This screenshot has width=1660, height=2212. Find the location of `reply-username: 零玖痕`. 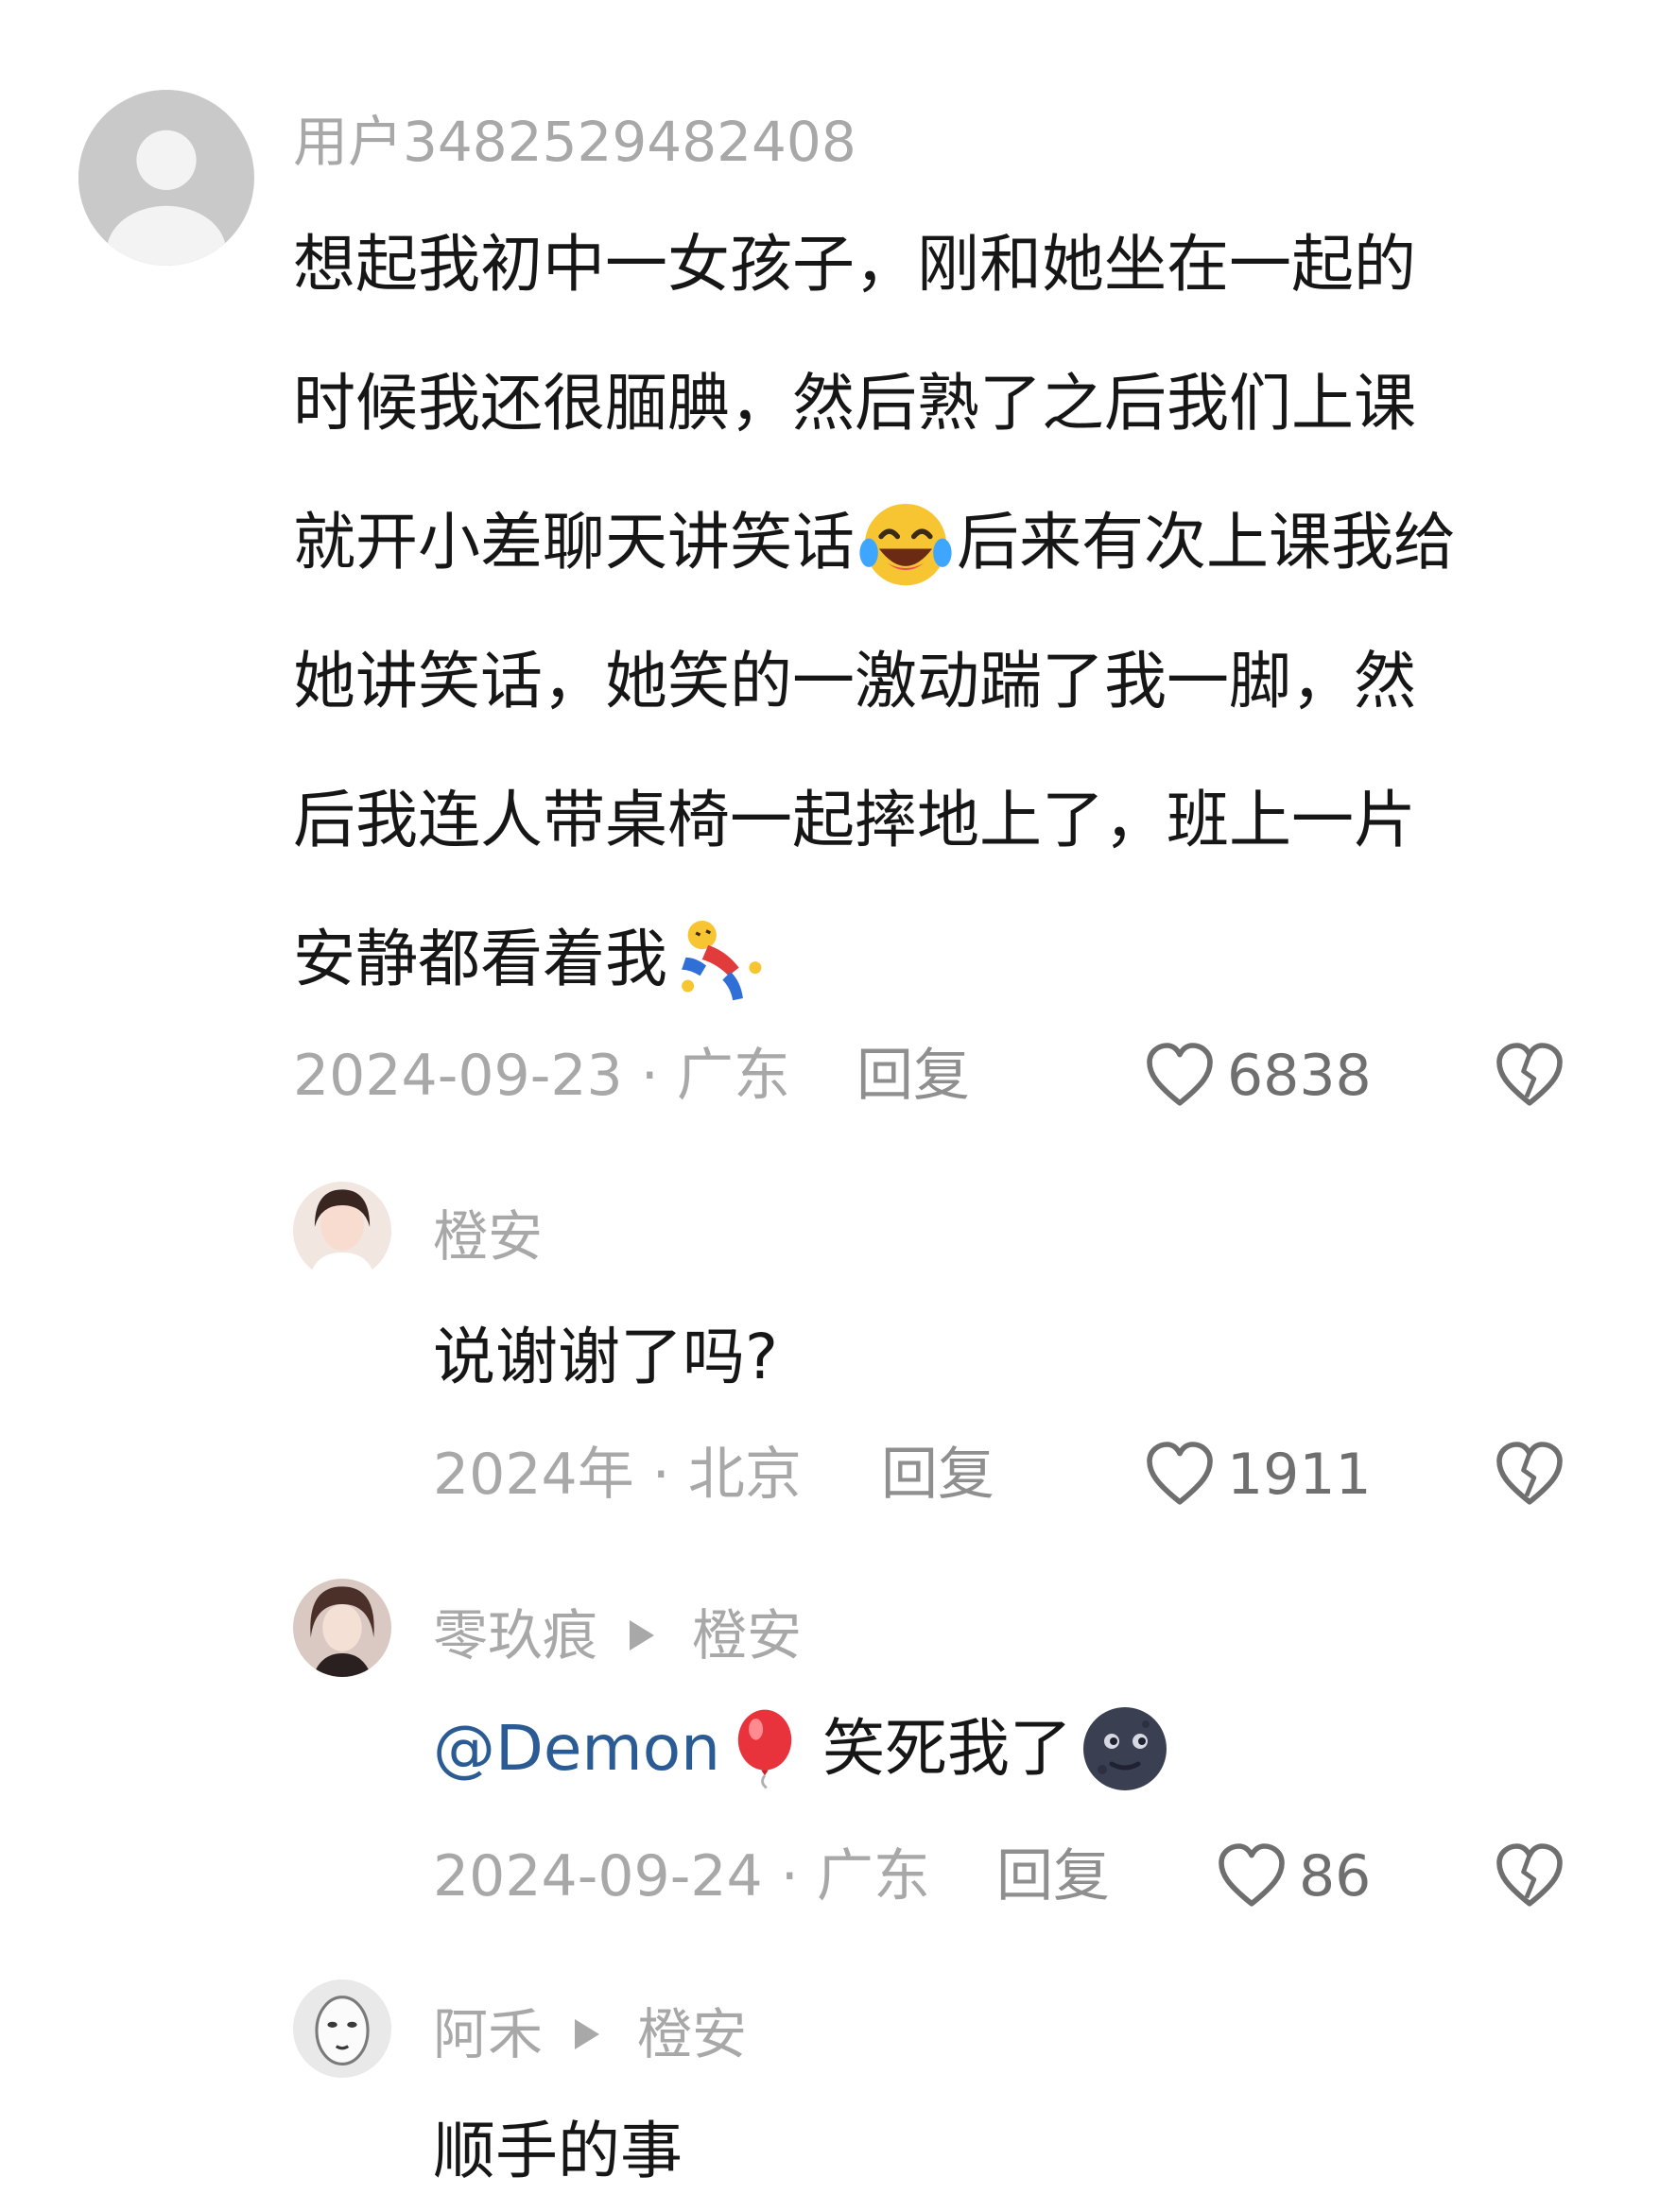

reply-username: 零玖痕 is located at coordinates (515, 1635).